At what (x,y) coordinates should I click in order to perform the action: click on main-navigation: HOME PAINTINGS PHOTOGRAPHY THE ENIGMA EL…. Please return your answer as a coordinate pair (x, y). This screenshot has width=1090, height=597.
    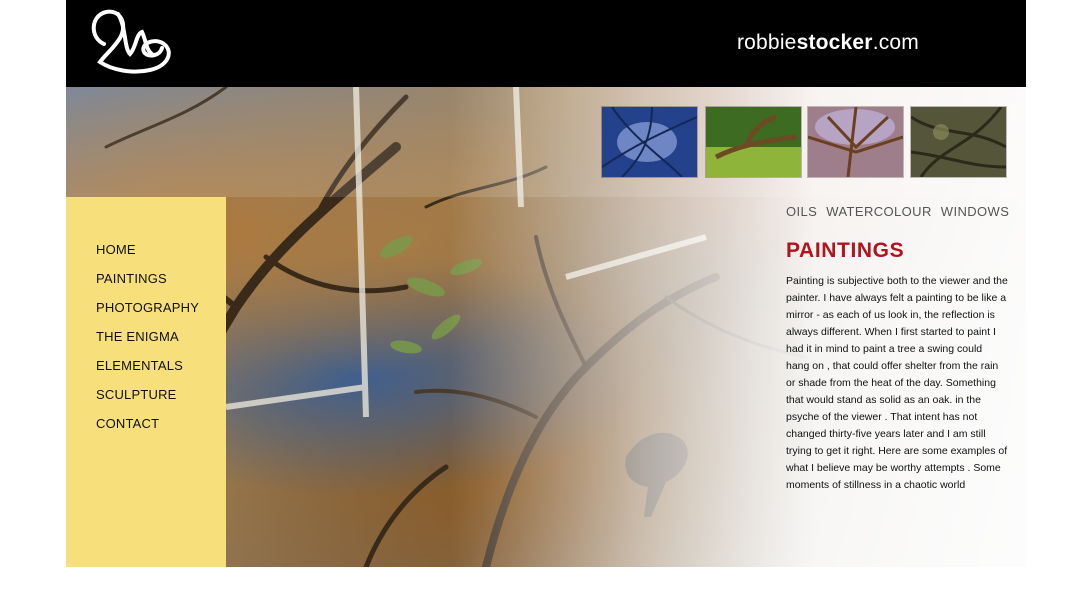
    Looking at the image, I should click on (146, 382).